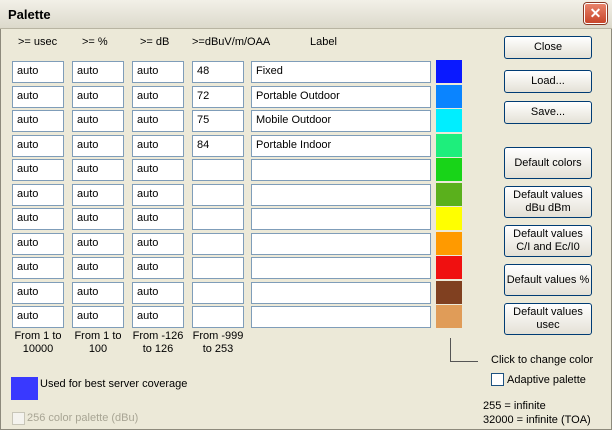 The image size is (612, 430). Describe the element at coordinates (323, 42) in the screenshot. I see `header-label: Label` at that location.